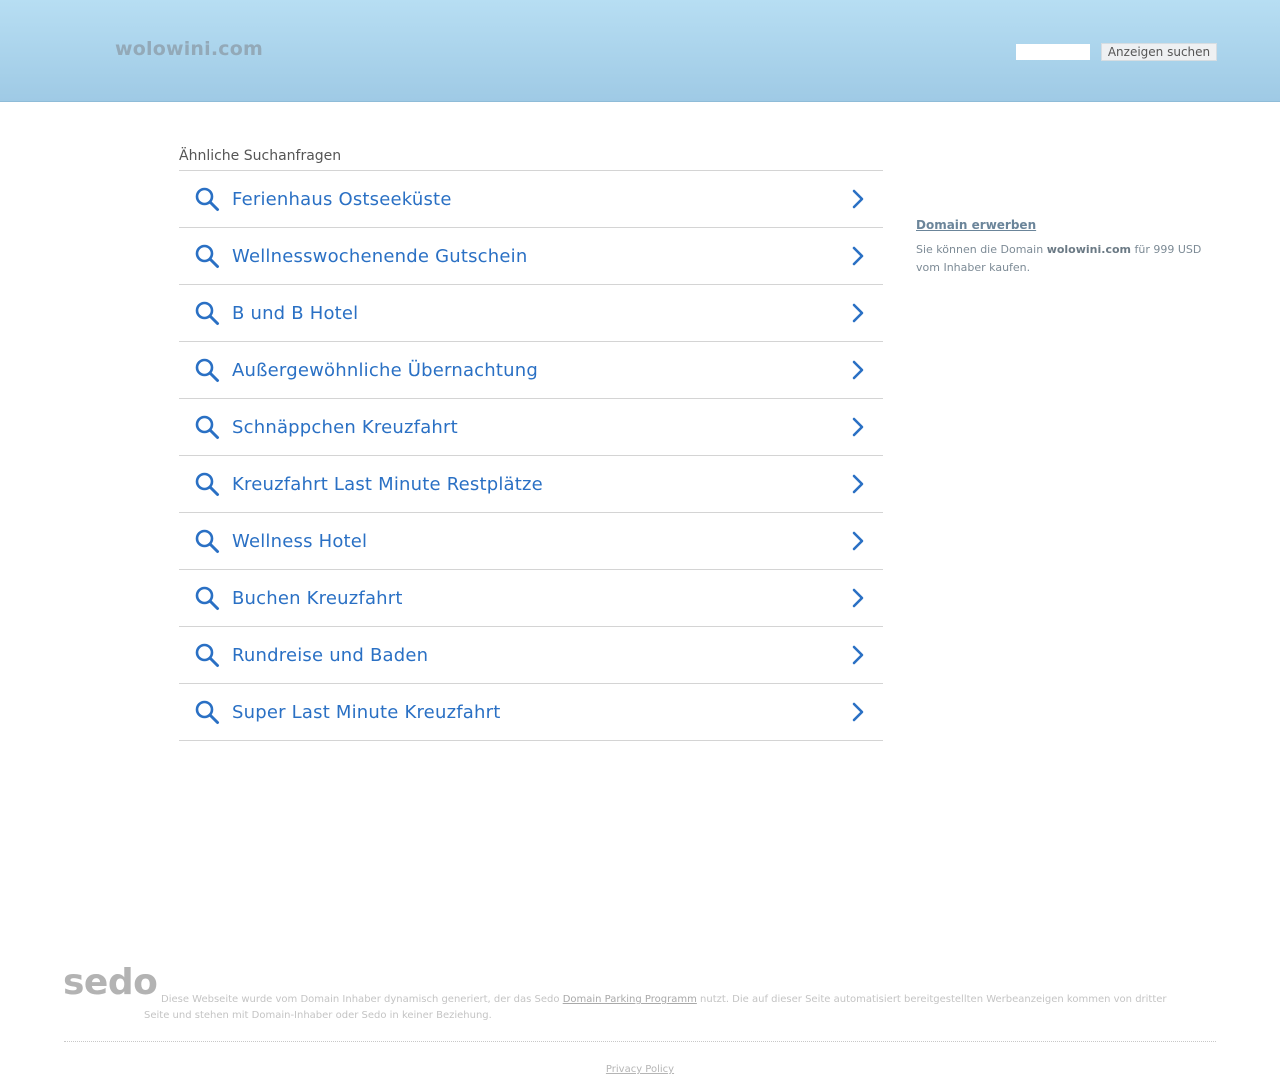 Image resolution: width=1280 pixels, height=1088 pixels. I want to click on related-search-item: Super Last Minute Kreuzfahrt, so click(531, 712).